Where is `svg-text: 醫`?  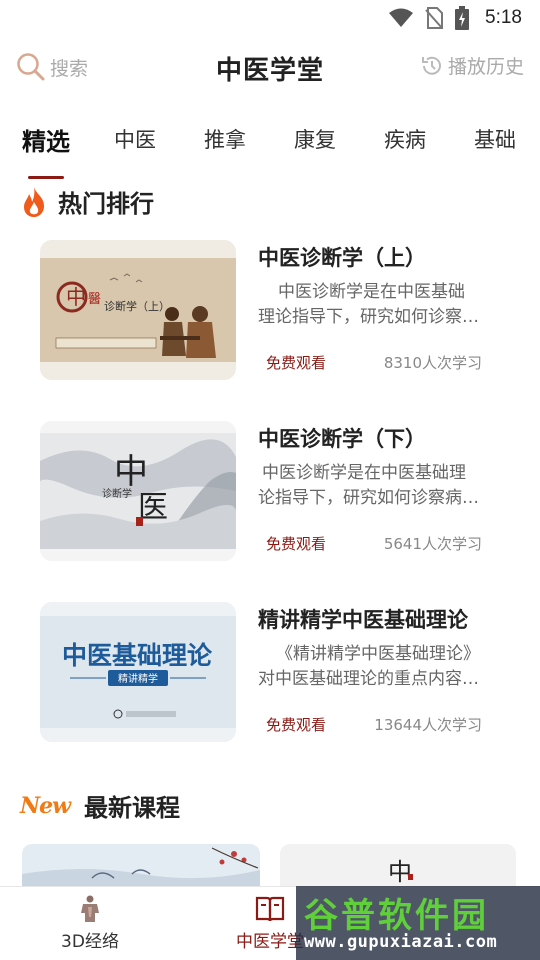
svg-text: 醫 is located at coordinates (94, 299).